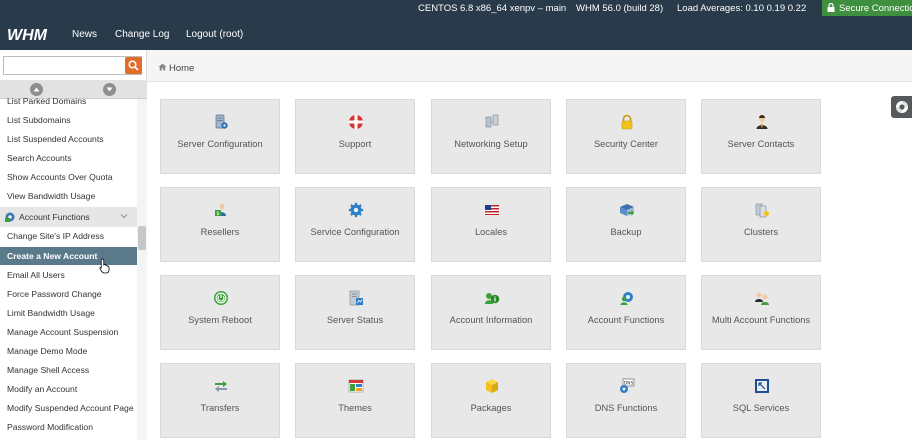 This screenshot has height=440, width=912. Describe the element at coordinates (491, 136) in the screenshot. I see `tile-networking-setup: Networking Setup` at that location.